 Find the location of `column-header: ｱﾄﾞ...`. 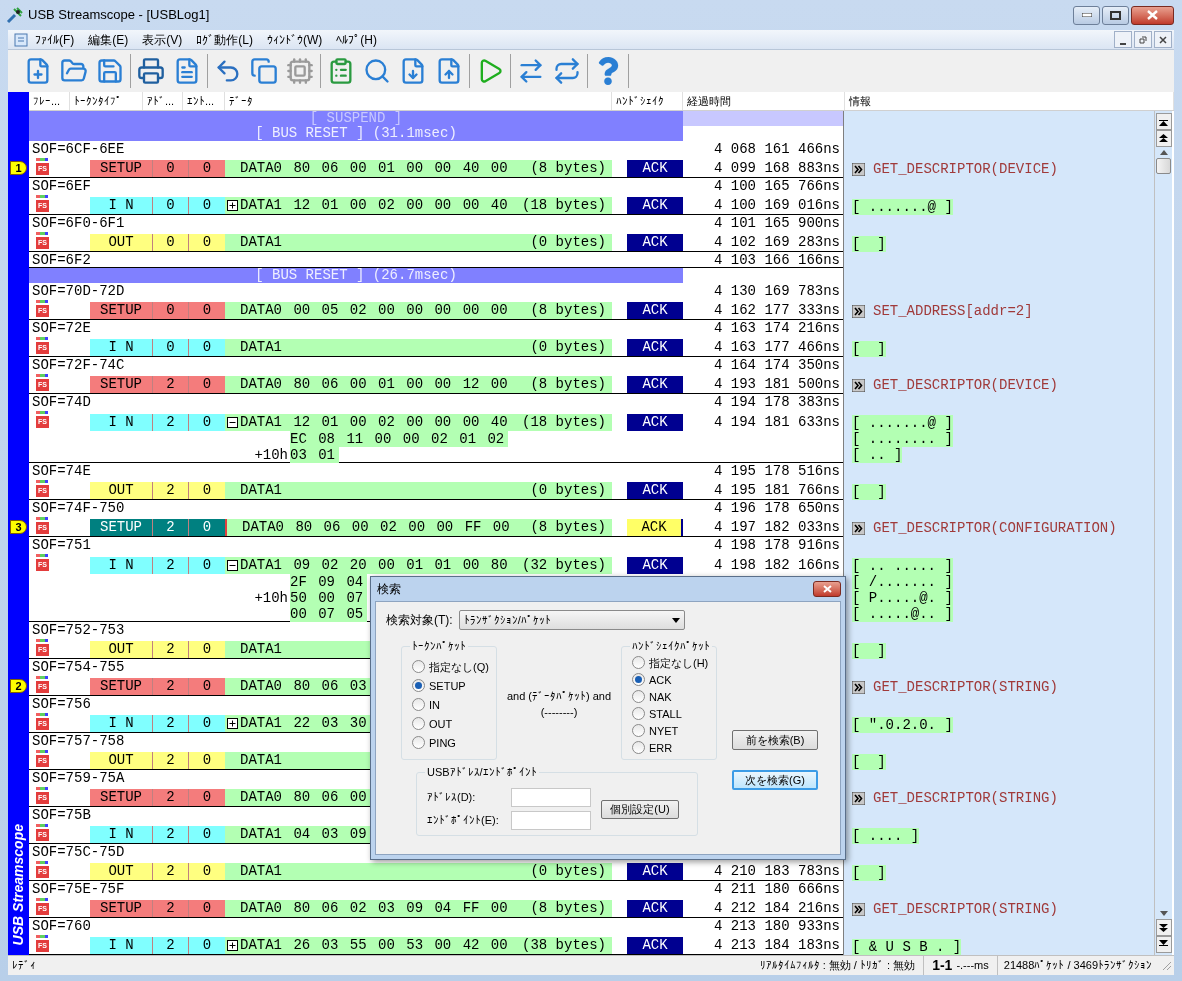

column-header: ｱﾄﾞ... is located at coordinates (163, 101).